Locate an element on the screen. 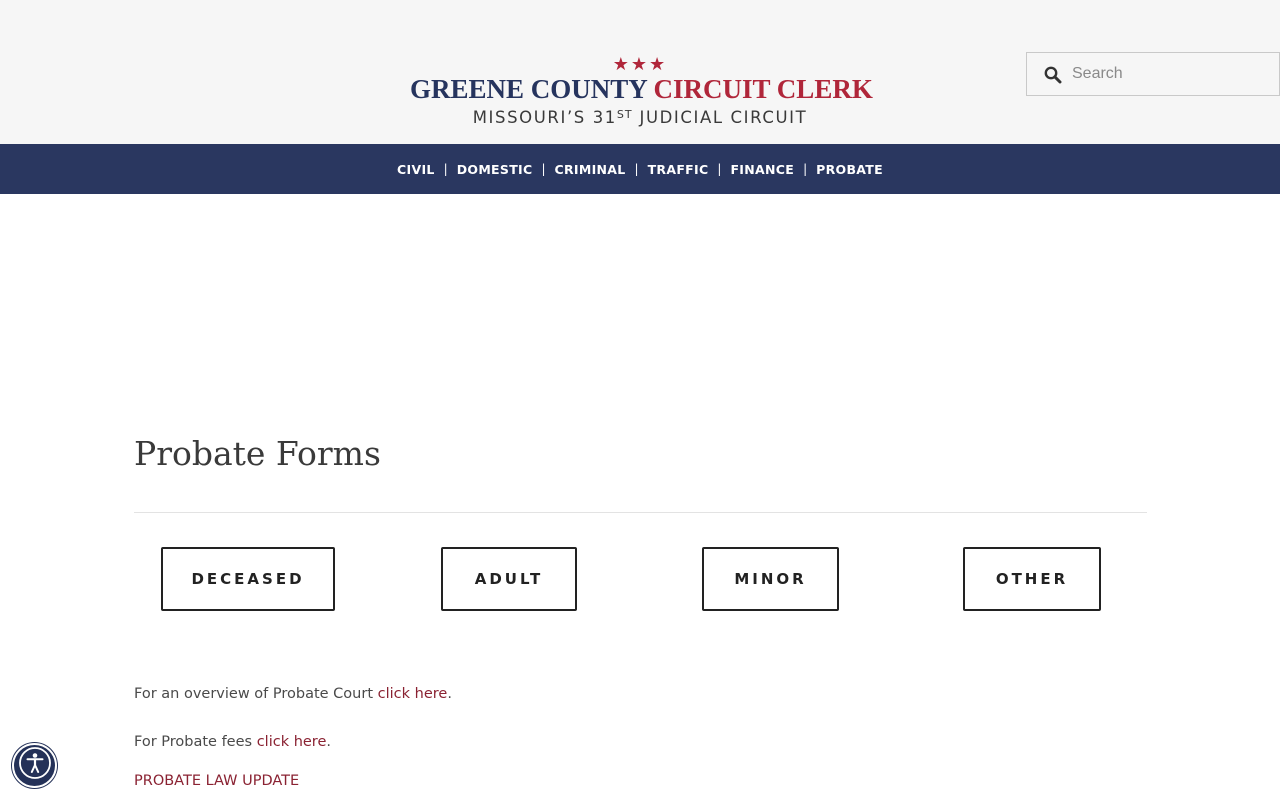 The image size is (1280, 800). nav-item-traffic: TRAFFIC is located at coordinates (678, 169).